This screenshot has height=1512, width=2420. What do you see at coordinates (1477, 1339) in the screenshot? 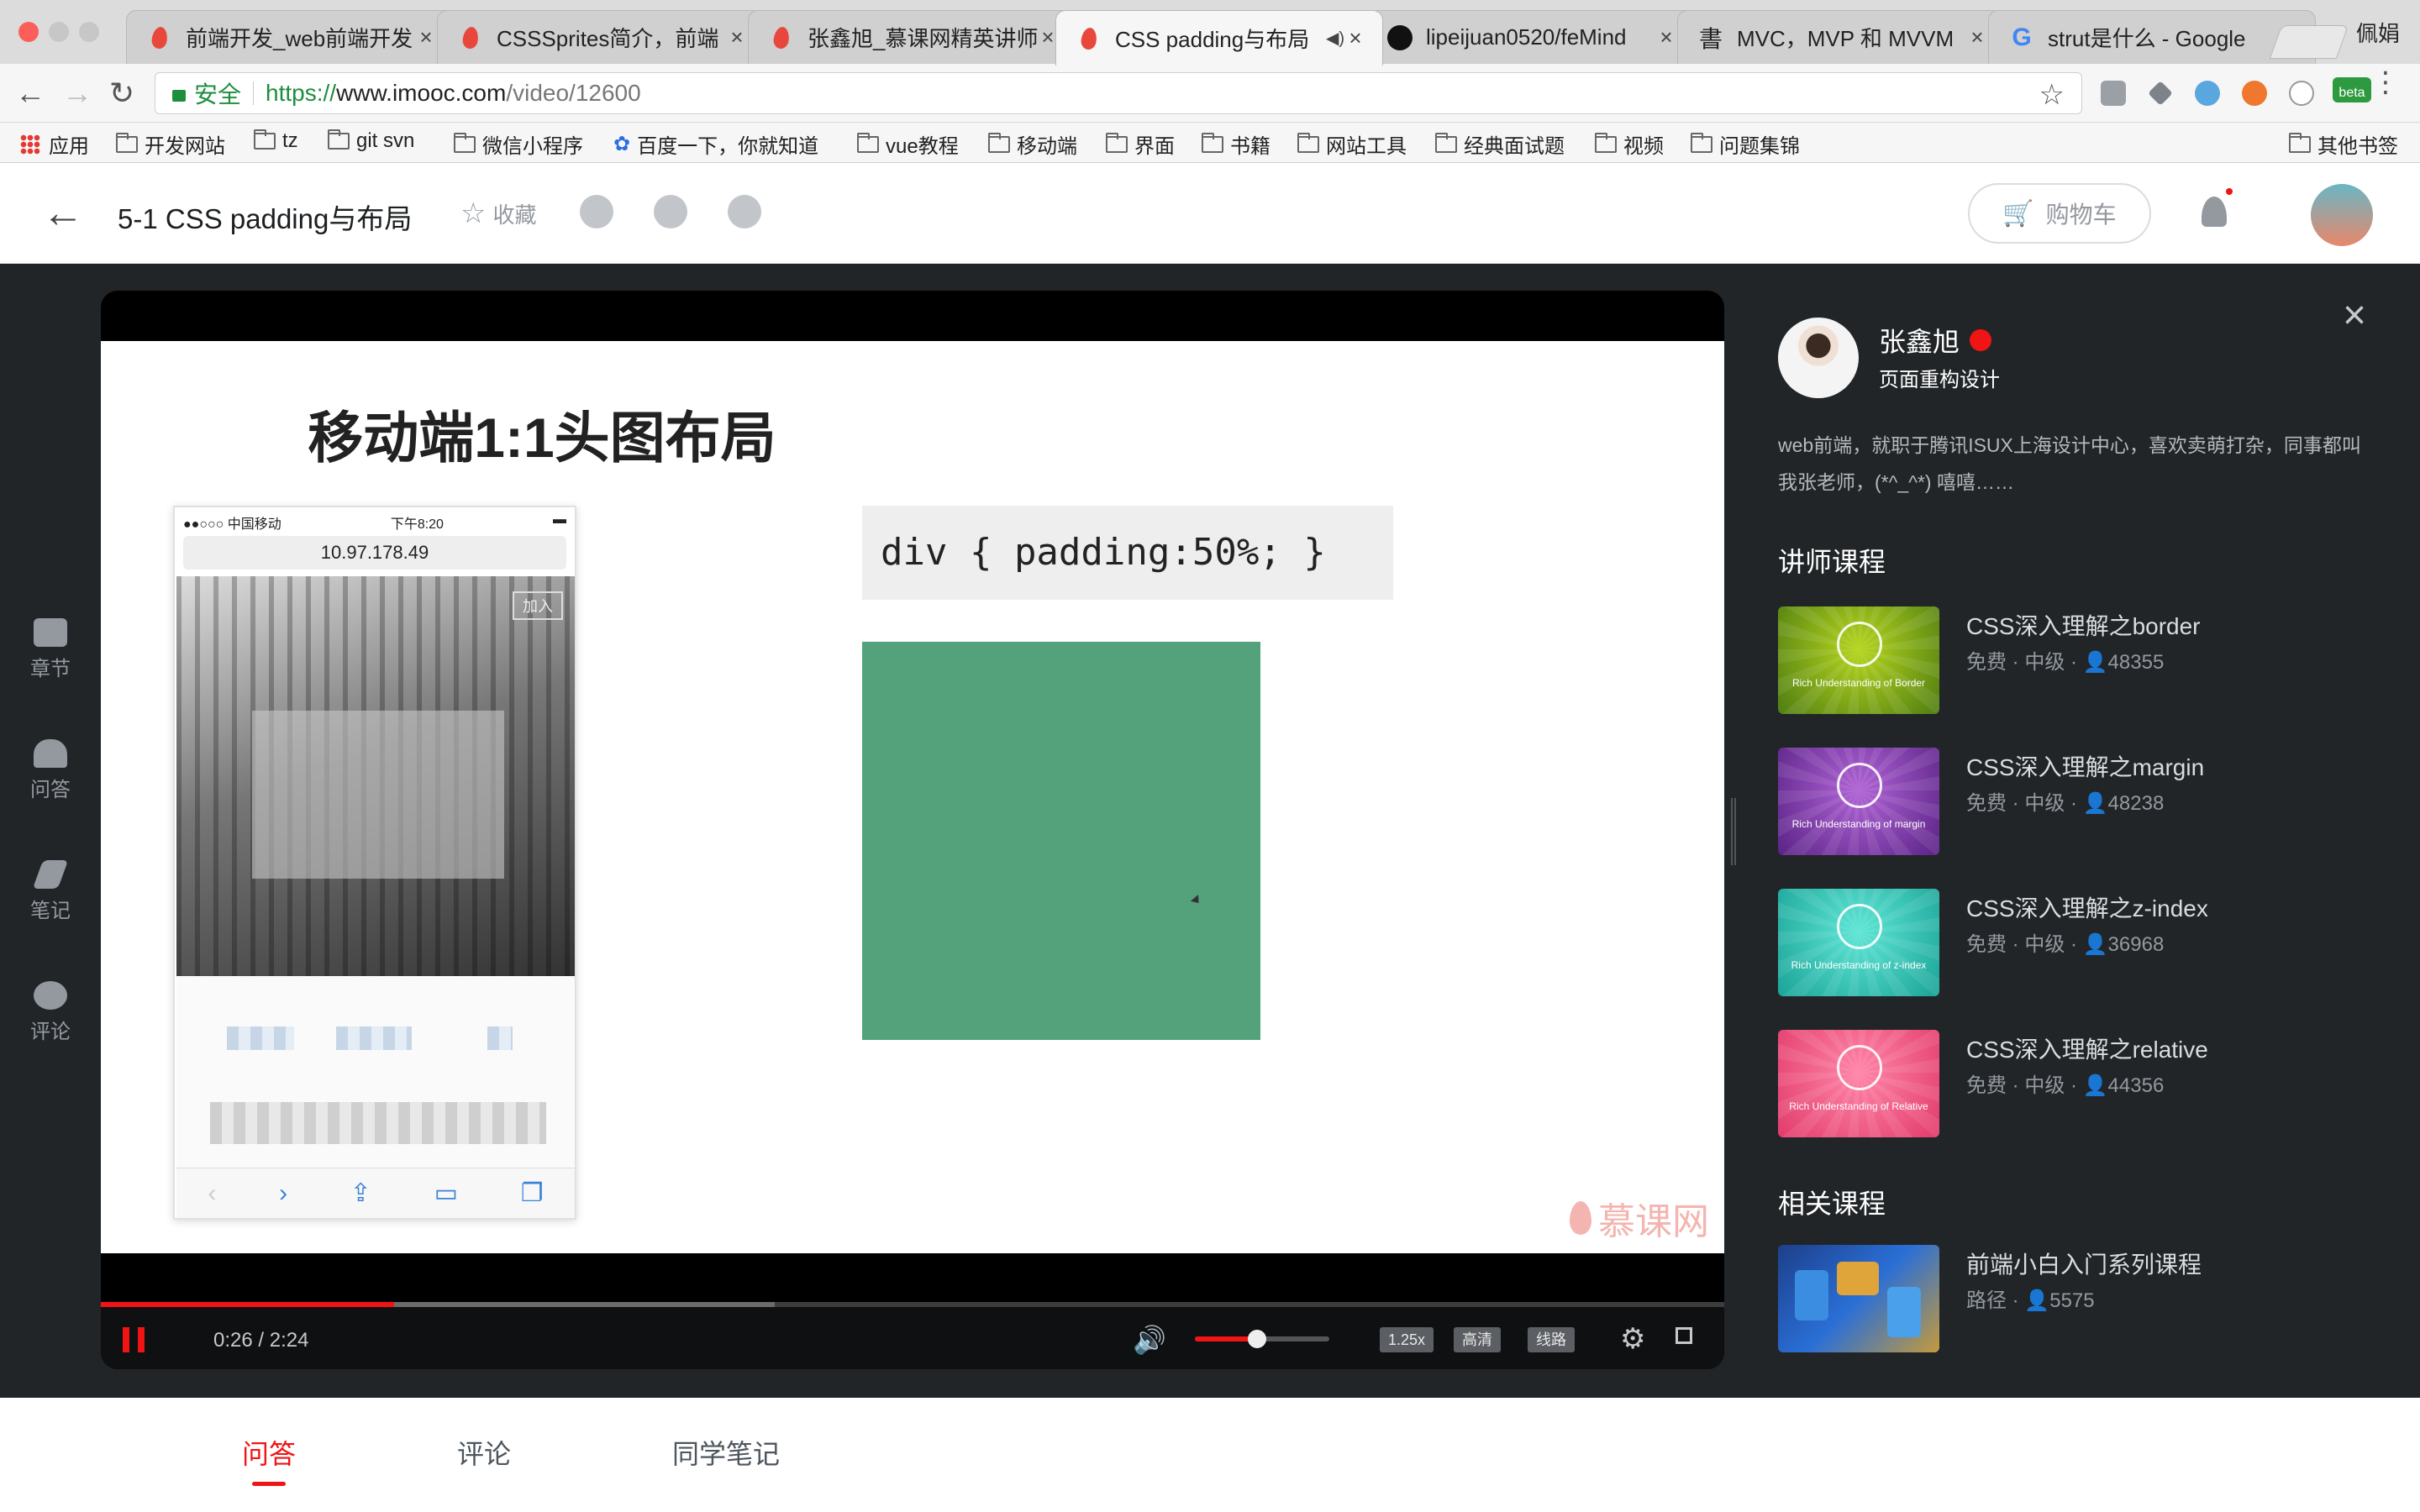
I see `quality-button: 高清` at bounding box center [1477, 1339].